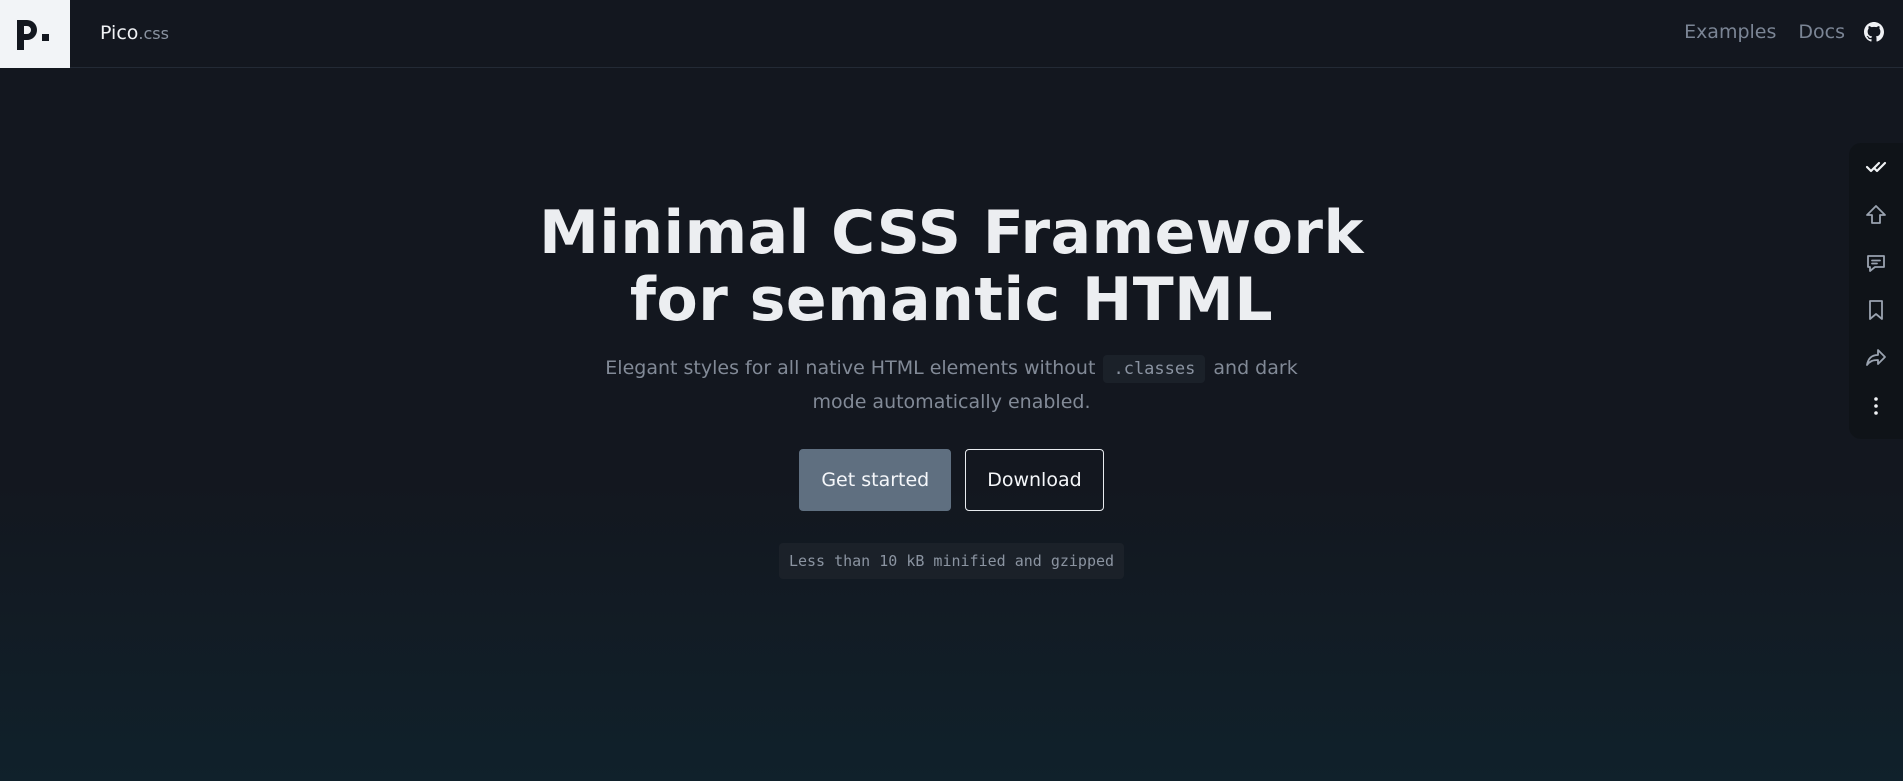 Image resolution: width=1903 pixels, height=781 pixels. Describe the element at coordinates (951, 266) in the screenshot. I see `hero-title: Minimal CSS Framework for semantic HTML` at that location.